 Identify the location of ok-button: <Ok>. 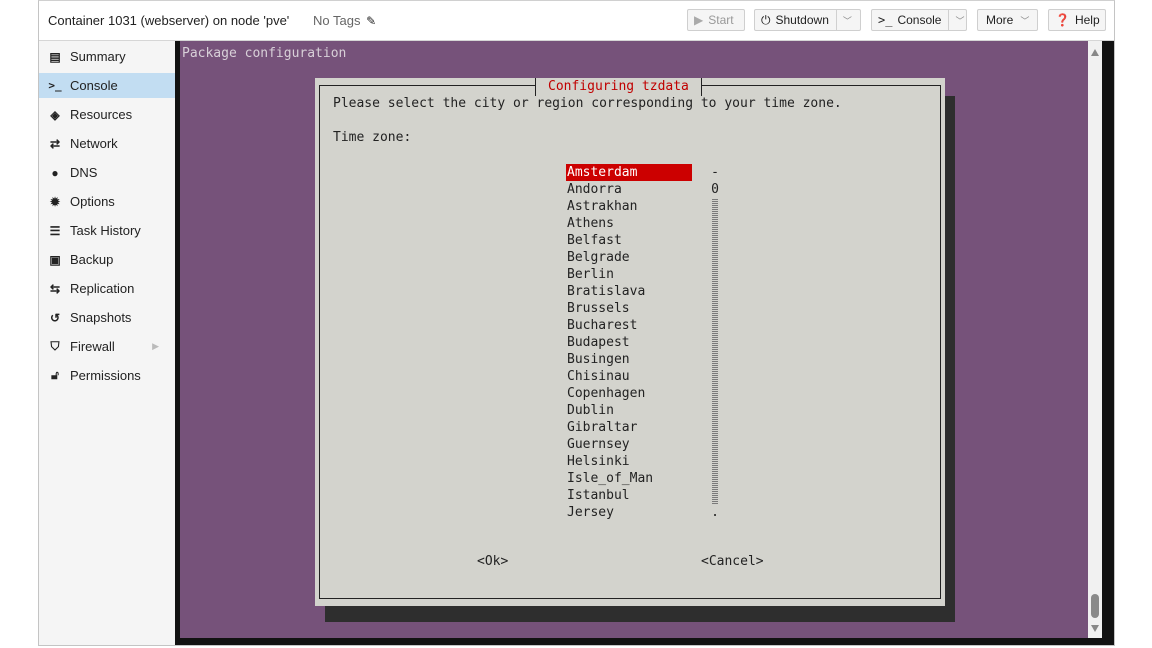
(492, 561).